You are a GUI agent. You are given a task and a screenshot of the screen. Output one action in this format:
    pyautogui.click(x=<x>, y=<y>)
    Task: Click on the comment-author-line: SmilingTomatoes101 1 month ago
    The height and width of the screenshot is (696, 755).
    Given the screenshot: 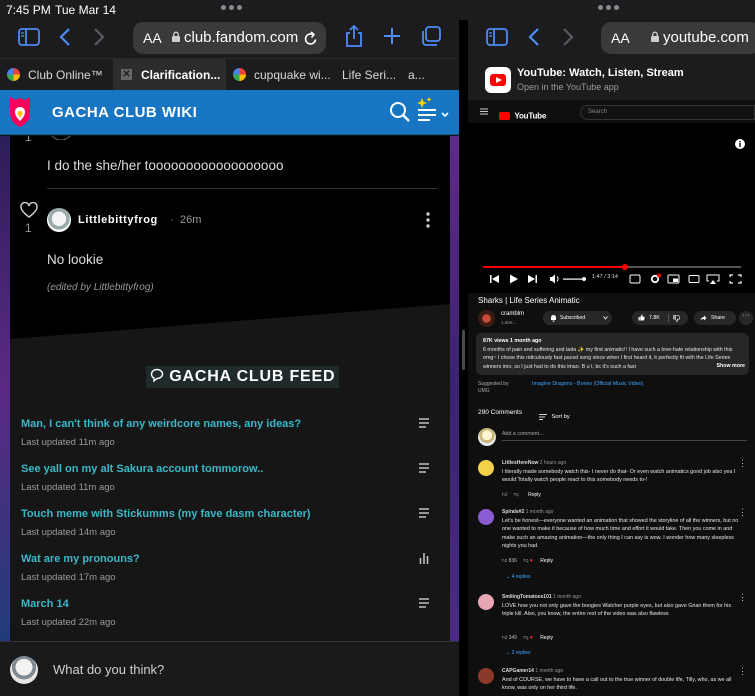 What is the action you would take?
    pyautogui.click(x=541, y=597)
    